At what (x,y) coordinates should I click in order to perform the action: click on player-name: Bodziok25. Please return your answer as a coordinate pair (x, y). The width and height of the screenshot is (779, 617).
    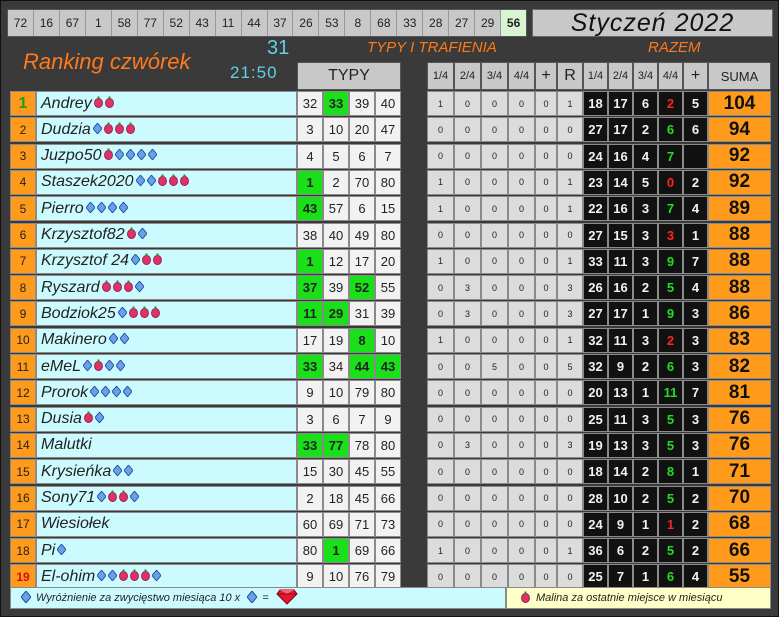
    Looking at the image, I should click on (78, 313).